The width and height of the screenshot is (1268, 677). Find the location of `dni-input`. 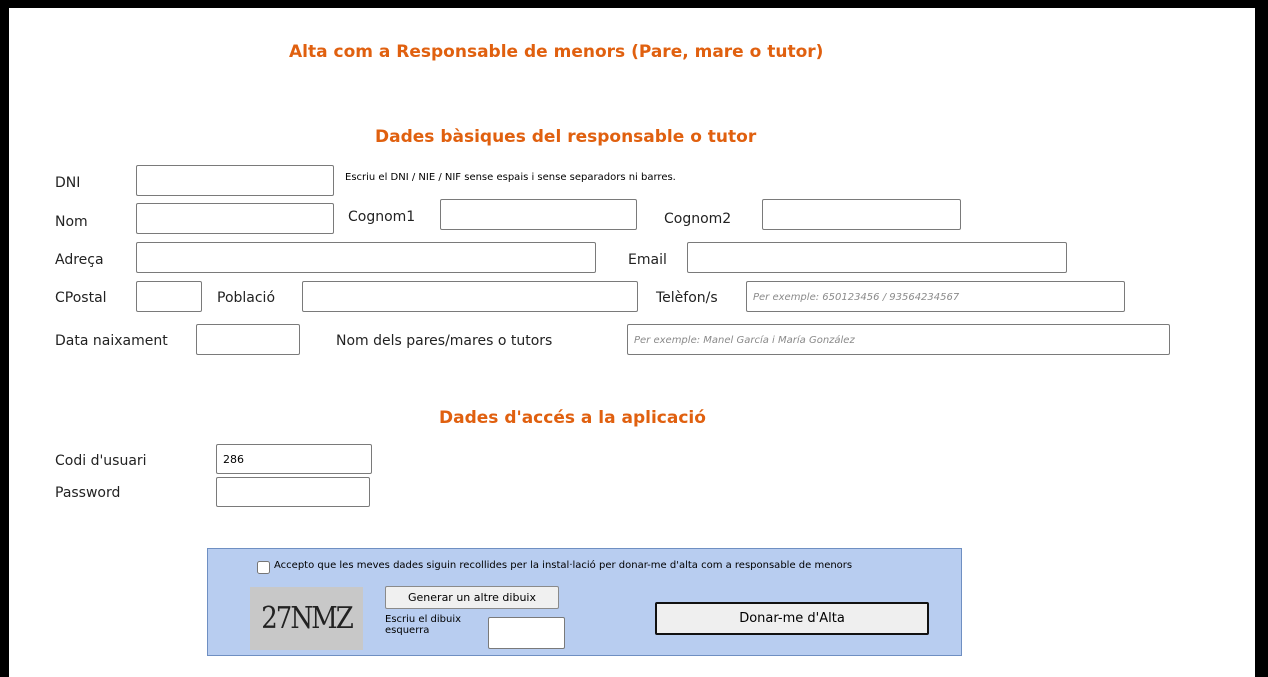

dni-input is located at coordinates (235, 180).